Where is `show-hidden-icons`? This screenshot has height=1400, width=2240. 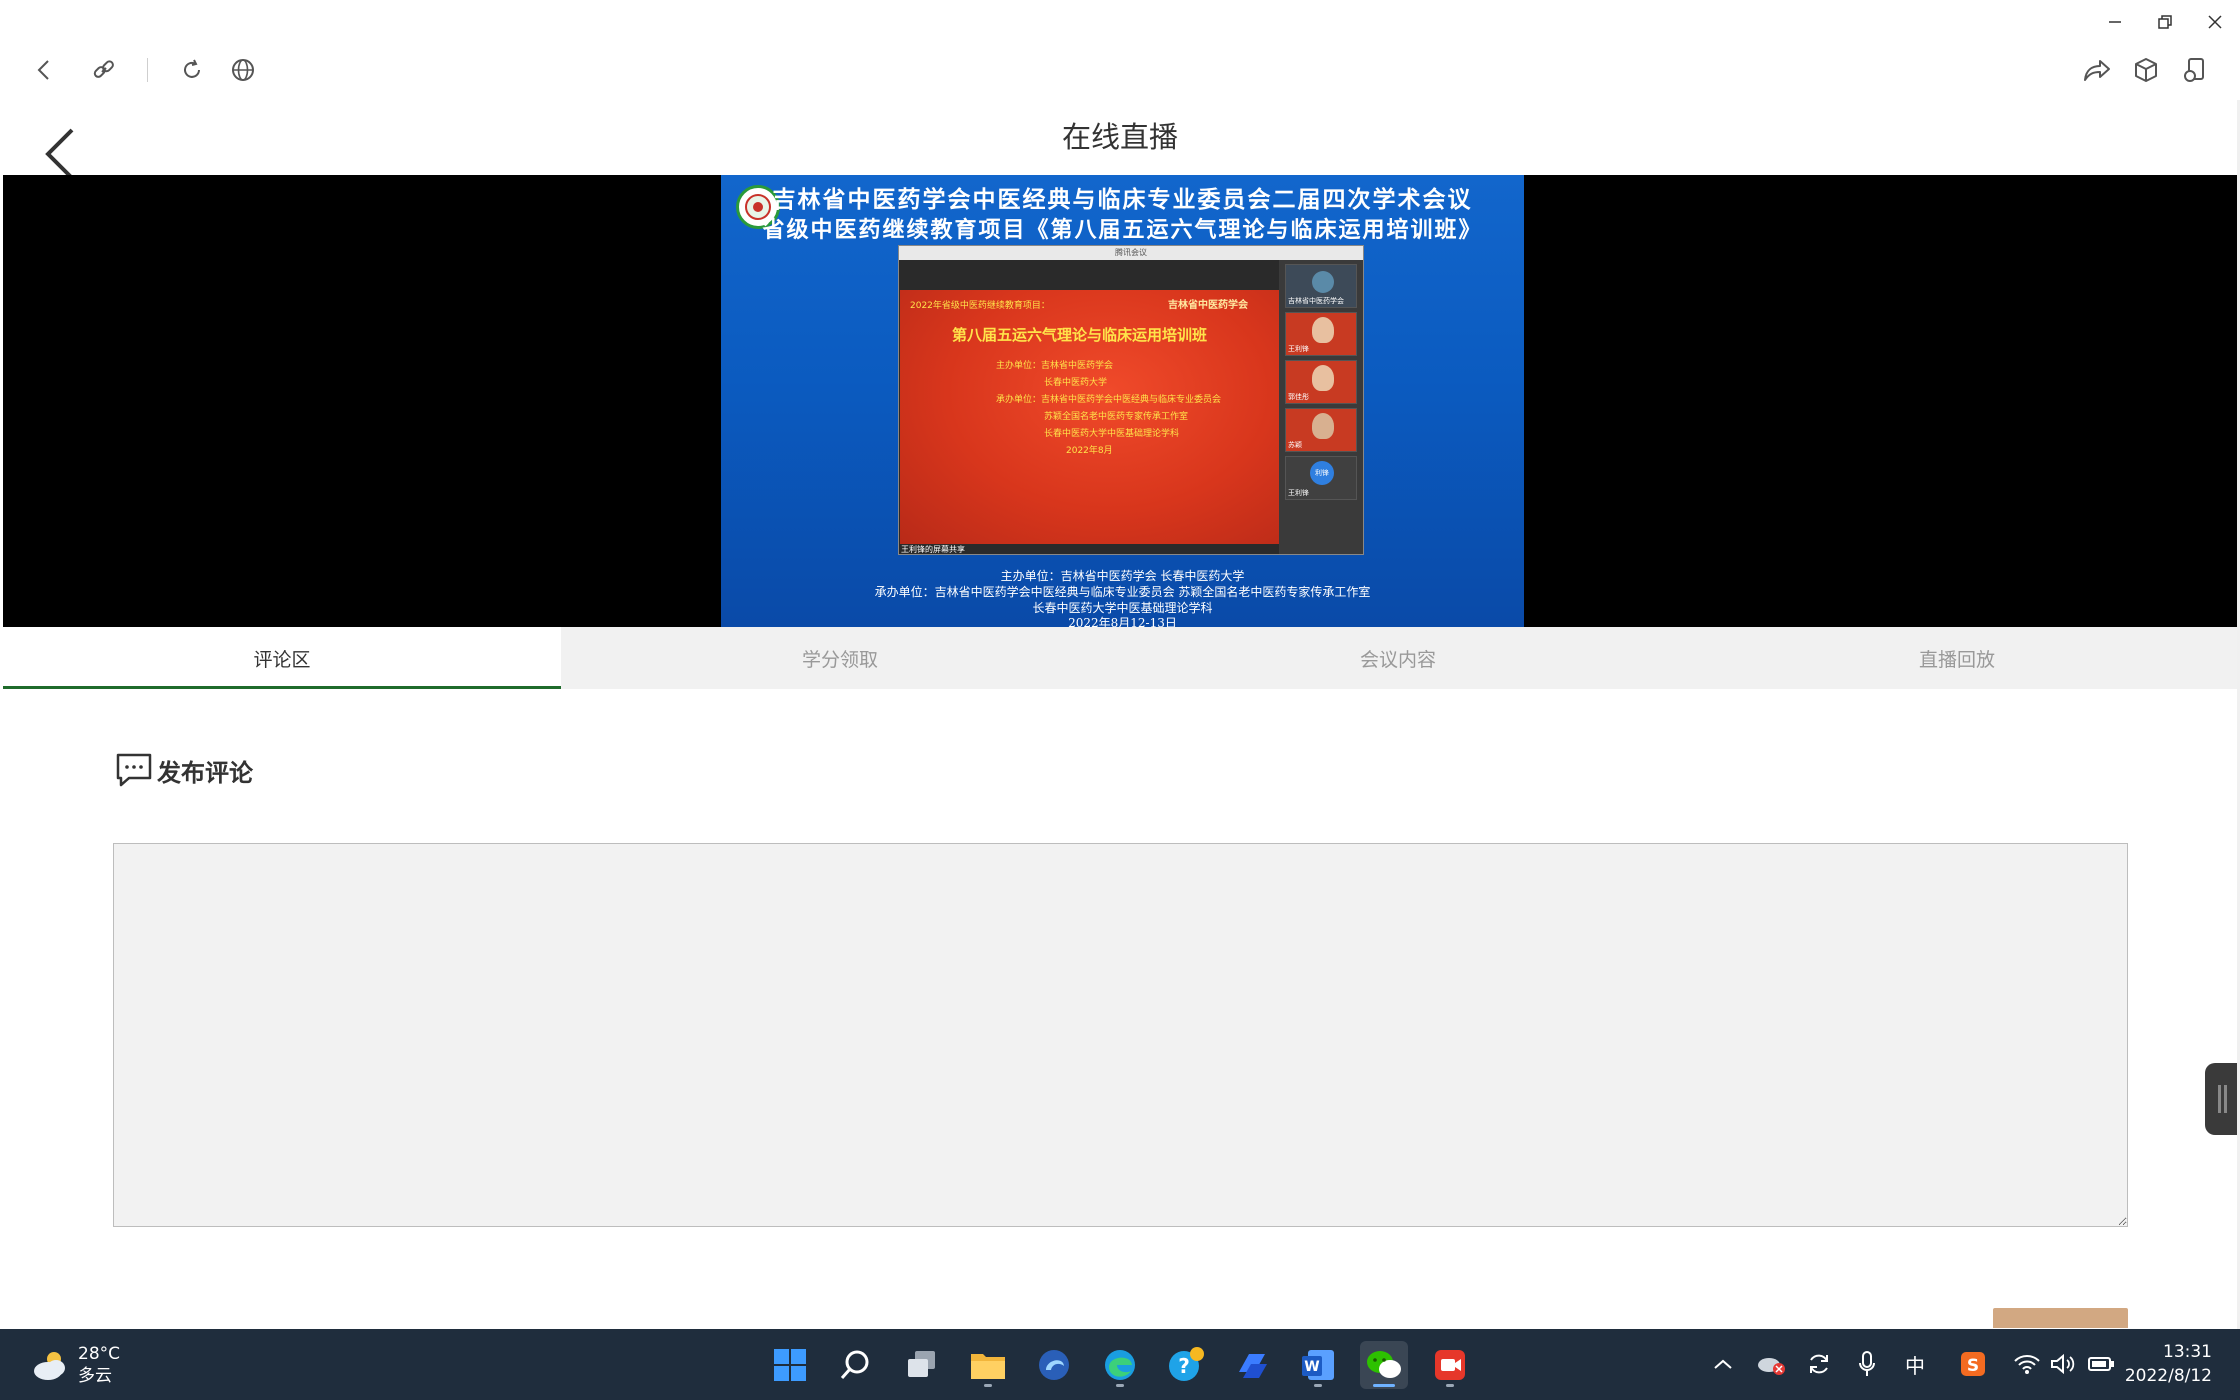 show-hidden-icons is located at coordinates (1723, 1364).